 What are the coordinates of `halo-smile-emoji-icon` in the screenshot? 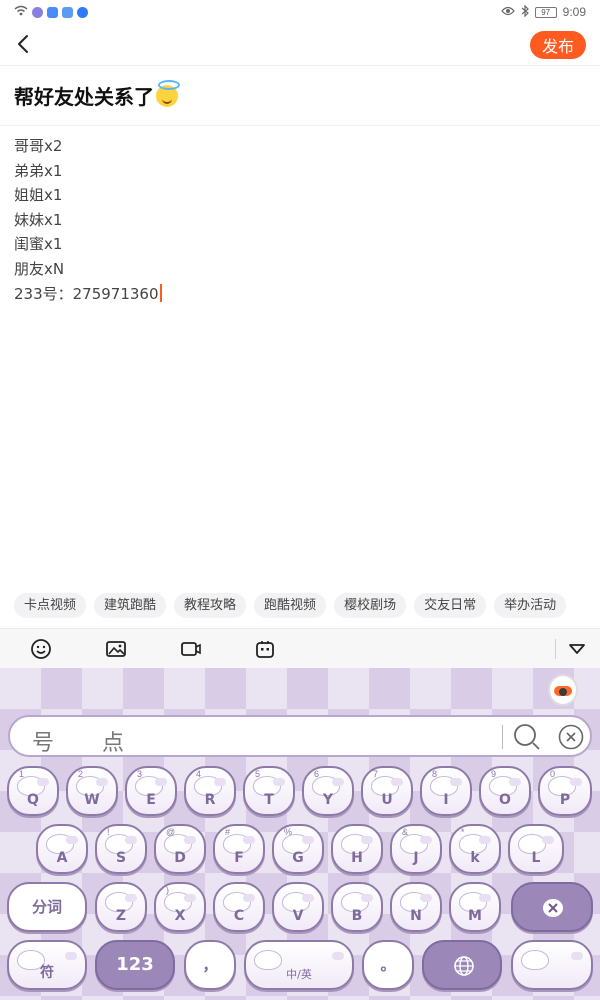 It's located at (168, 93).